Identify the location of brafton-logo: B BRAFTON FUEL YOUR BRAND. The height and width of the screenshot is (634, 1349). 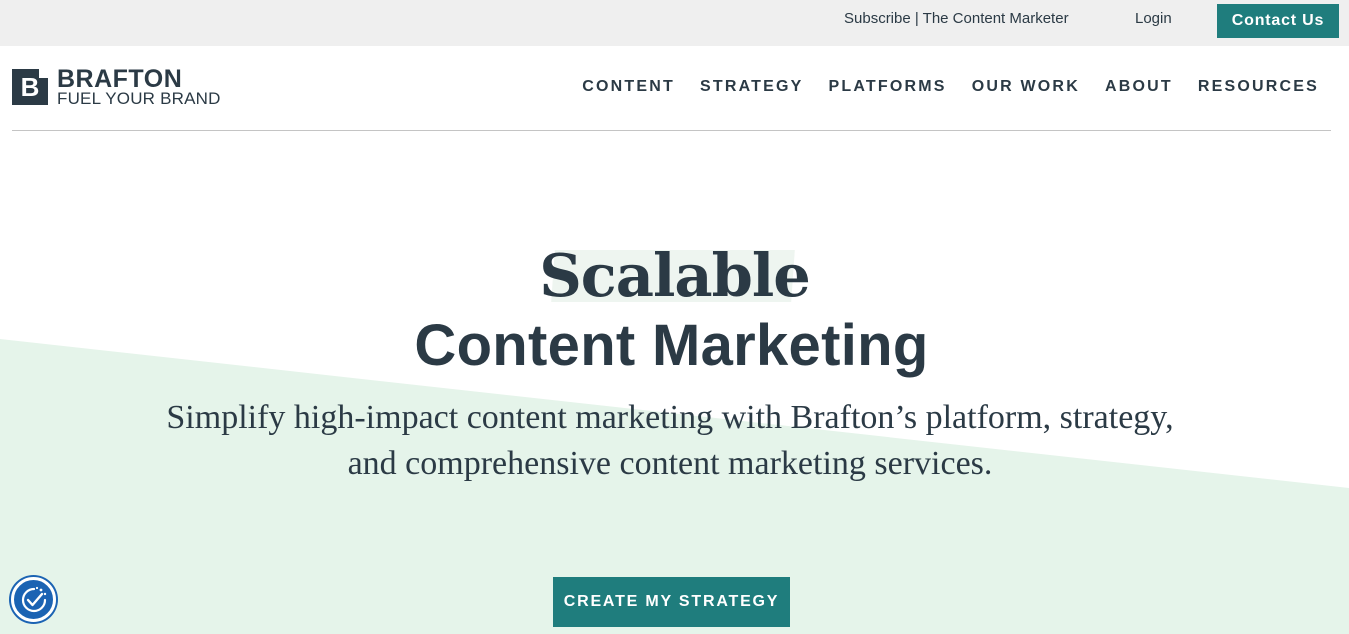
(122, 87).